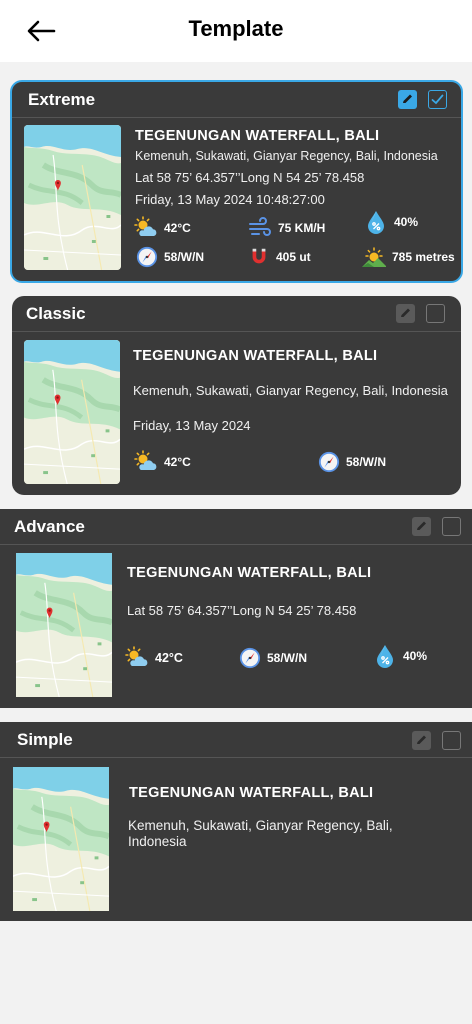 Image resolution: width=472 pixels, height=1024 pixels. Describe the element at coordinates (236, 740) in the screenshot. I see `card-header: Simple` at that location.